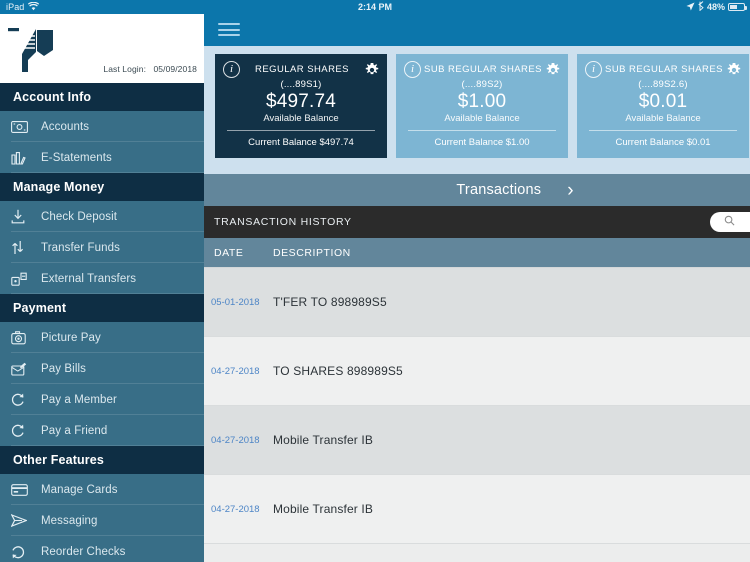  I want to click on search-icon, so click(729, 222).